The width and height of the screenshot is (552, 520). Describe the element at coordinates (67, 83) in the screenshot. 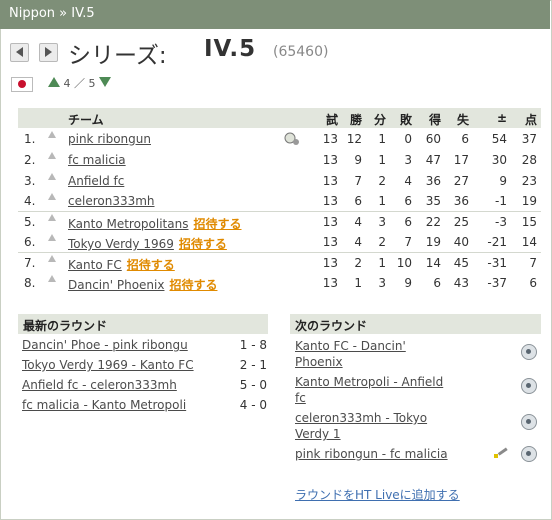

I see `rank-current: 4` at that location.